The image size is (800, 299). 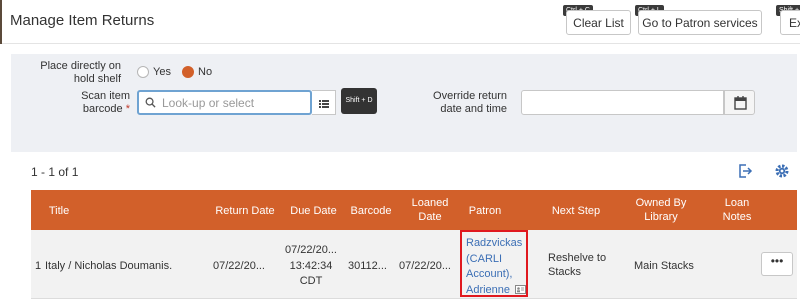 What do you see at coordinates (59, 211) in the screenshot?
I see `col-header-title: Title` at bounding box center [59, 211].